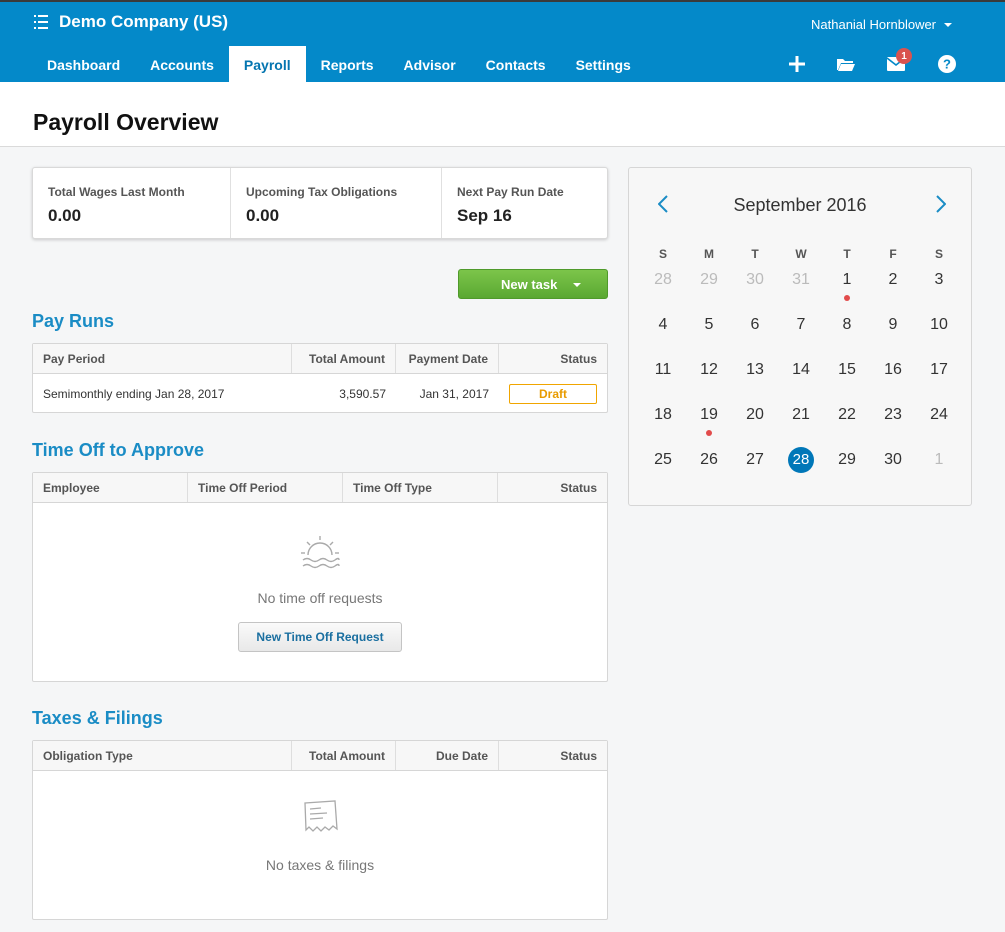 This screenshot has width=1005, height=932. What do you see at coordinates (893, 254) in the screenshot?
I see `weekday-label: F` at bounding box center [893, 254].